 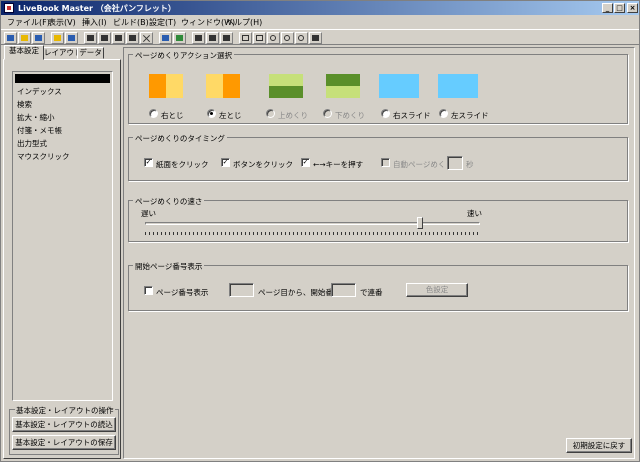 I want to click on speed-slider-track, so click(x=312, y=223).